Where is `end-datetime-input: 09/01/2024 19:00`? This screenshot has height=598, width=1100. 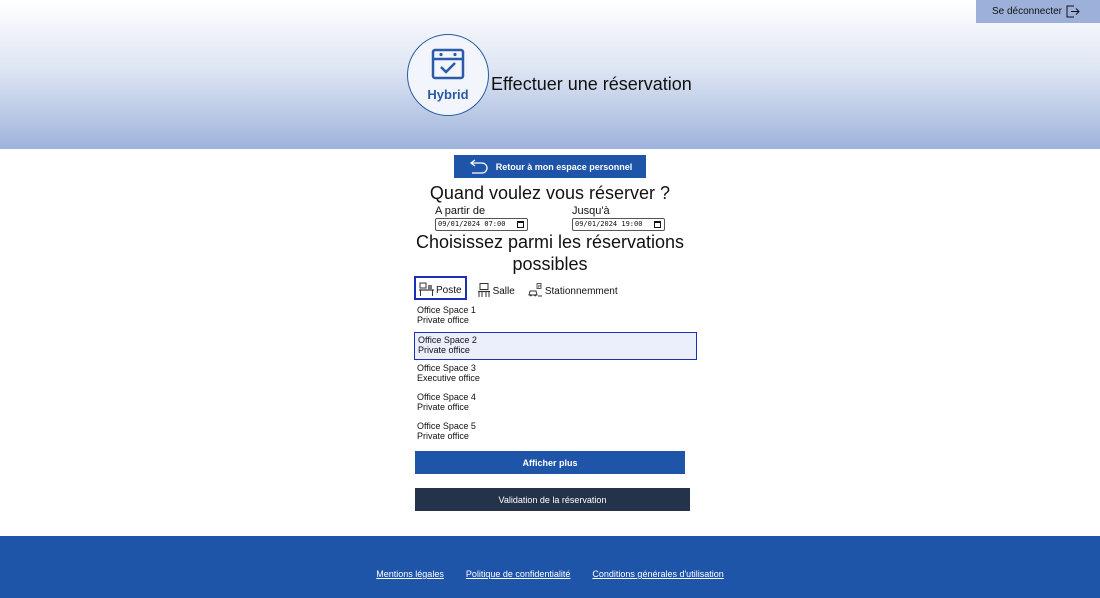 end-datetime-input: 09/01/2024 19:00 is located at coordinates (618, 224).